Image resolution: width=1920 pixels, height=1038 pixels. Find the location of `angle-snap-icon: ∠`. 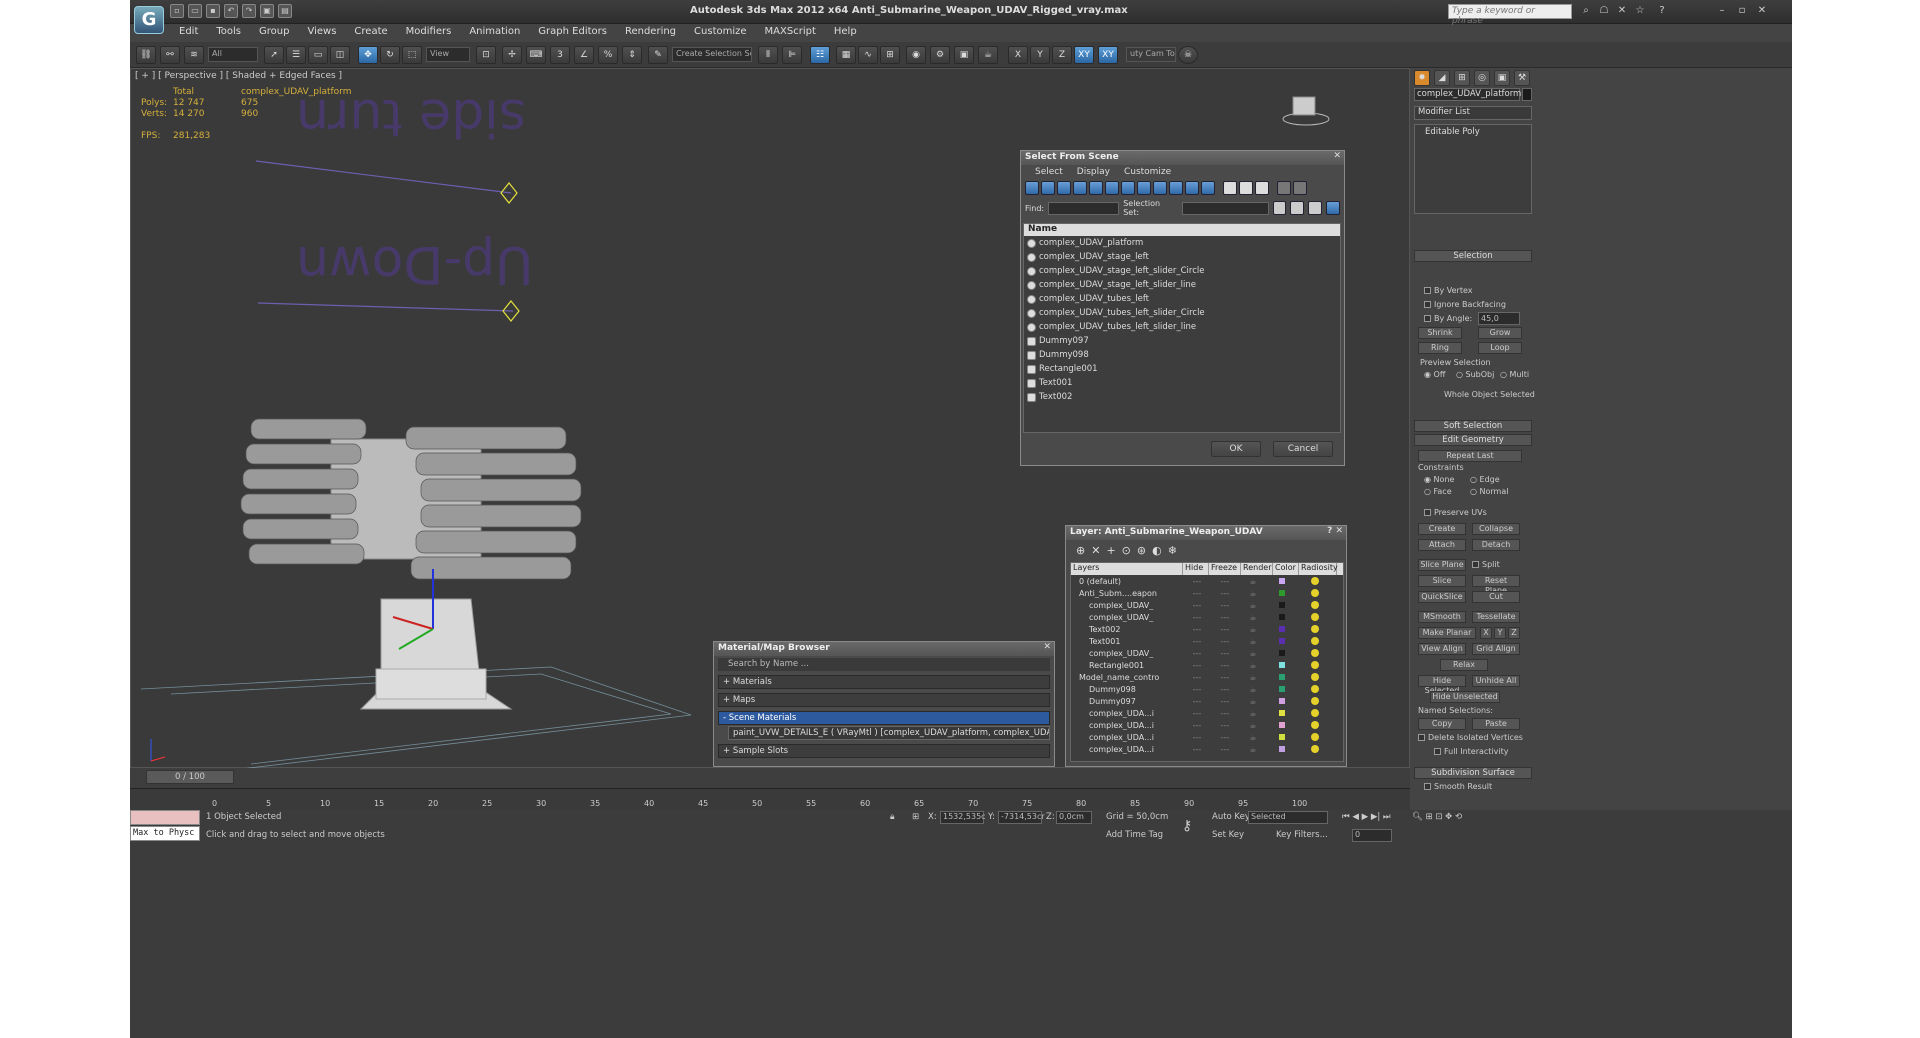

angle-snap-icon: ∠ is located at coordinates (584, 55).